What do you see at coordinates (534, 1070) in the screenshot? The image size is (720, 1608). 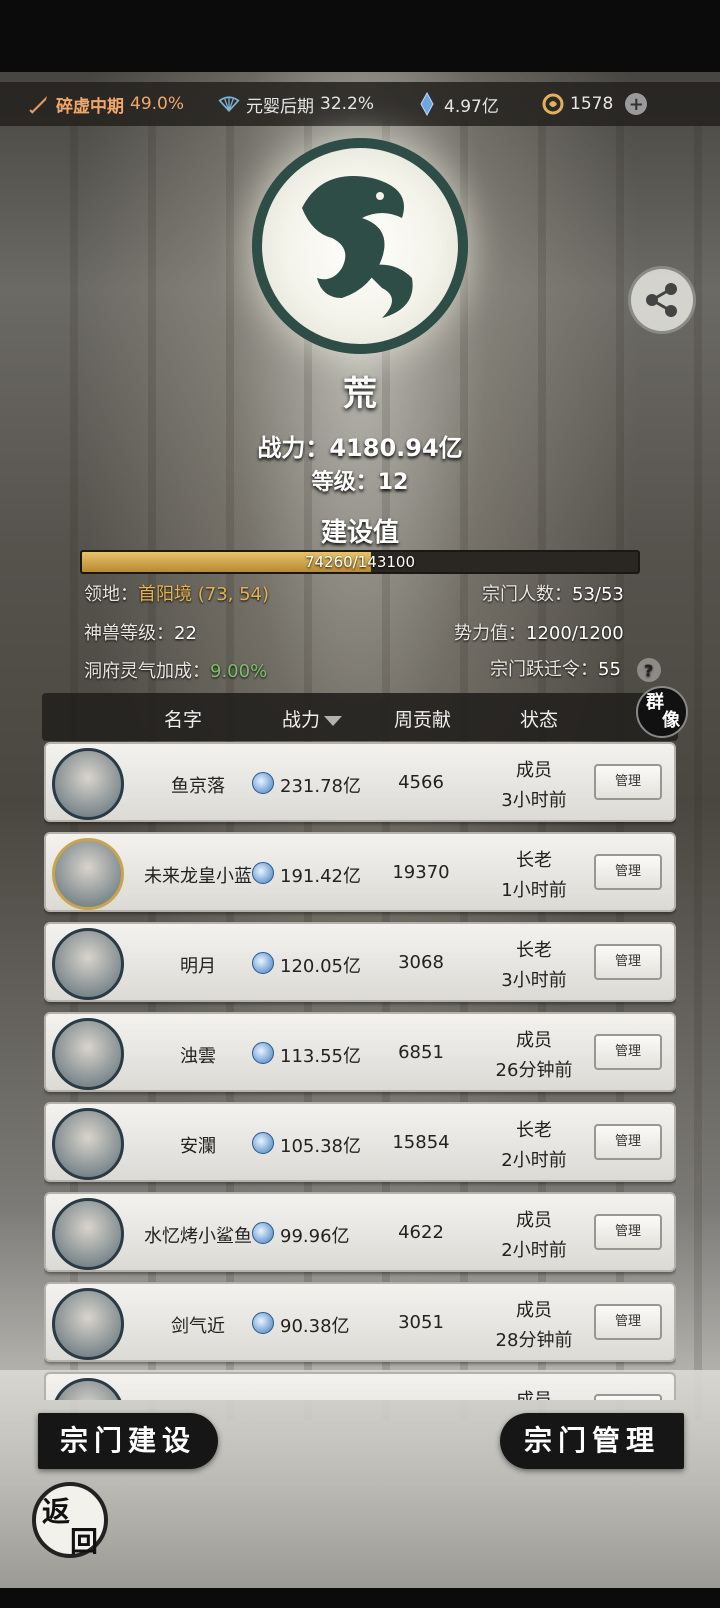 I see `member-last-seen: 26分钟前` at bounding box center [534, 1070].